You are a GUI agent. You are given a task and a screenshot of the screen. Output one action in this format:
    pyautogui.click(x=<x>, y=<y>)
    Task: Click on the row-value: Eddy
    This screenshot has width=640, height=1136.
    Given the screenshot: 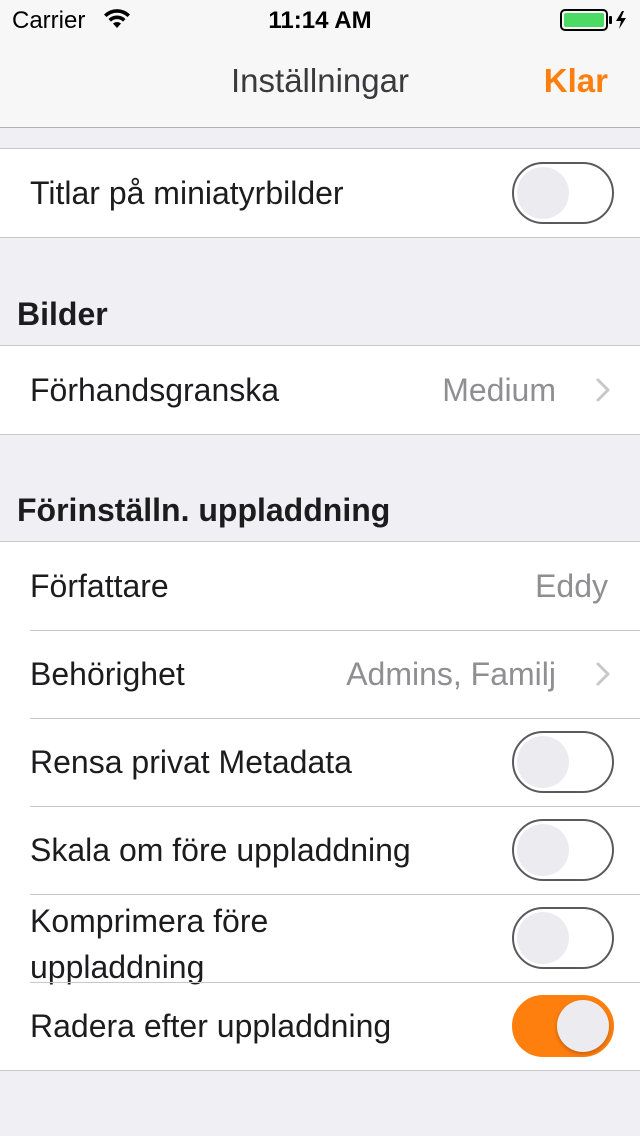 What is the action you would take?
    pyautogui.click(x=571, y=586)
    